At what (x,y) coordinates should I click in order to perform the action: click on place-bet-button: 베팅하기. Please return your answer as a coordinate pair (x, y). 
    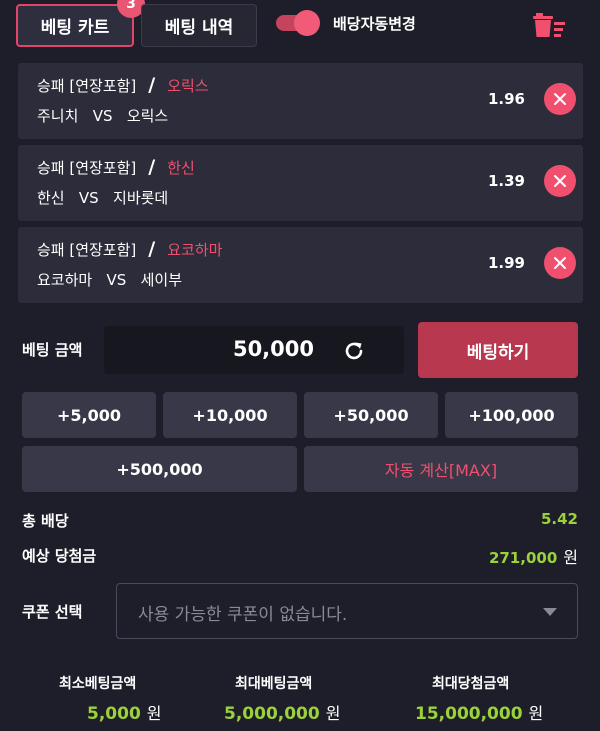
    Looking at the image, I should click on (498, 350).